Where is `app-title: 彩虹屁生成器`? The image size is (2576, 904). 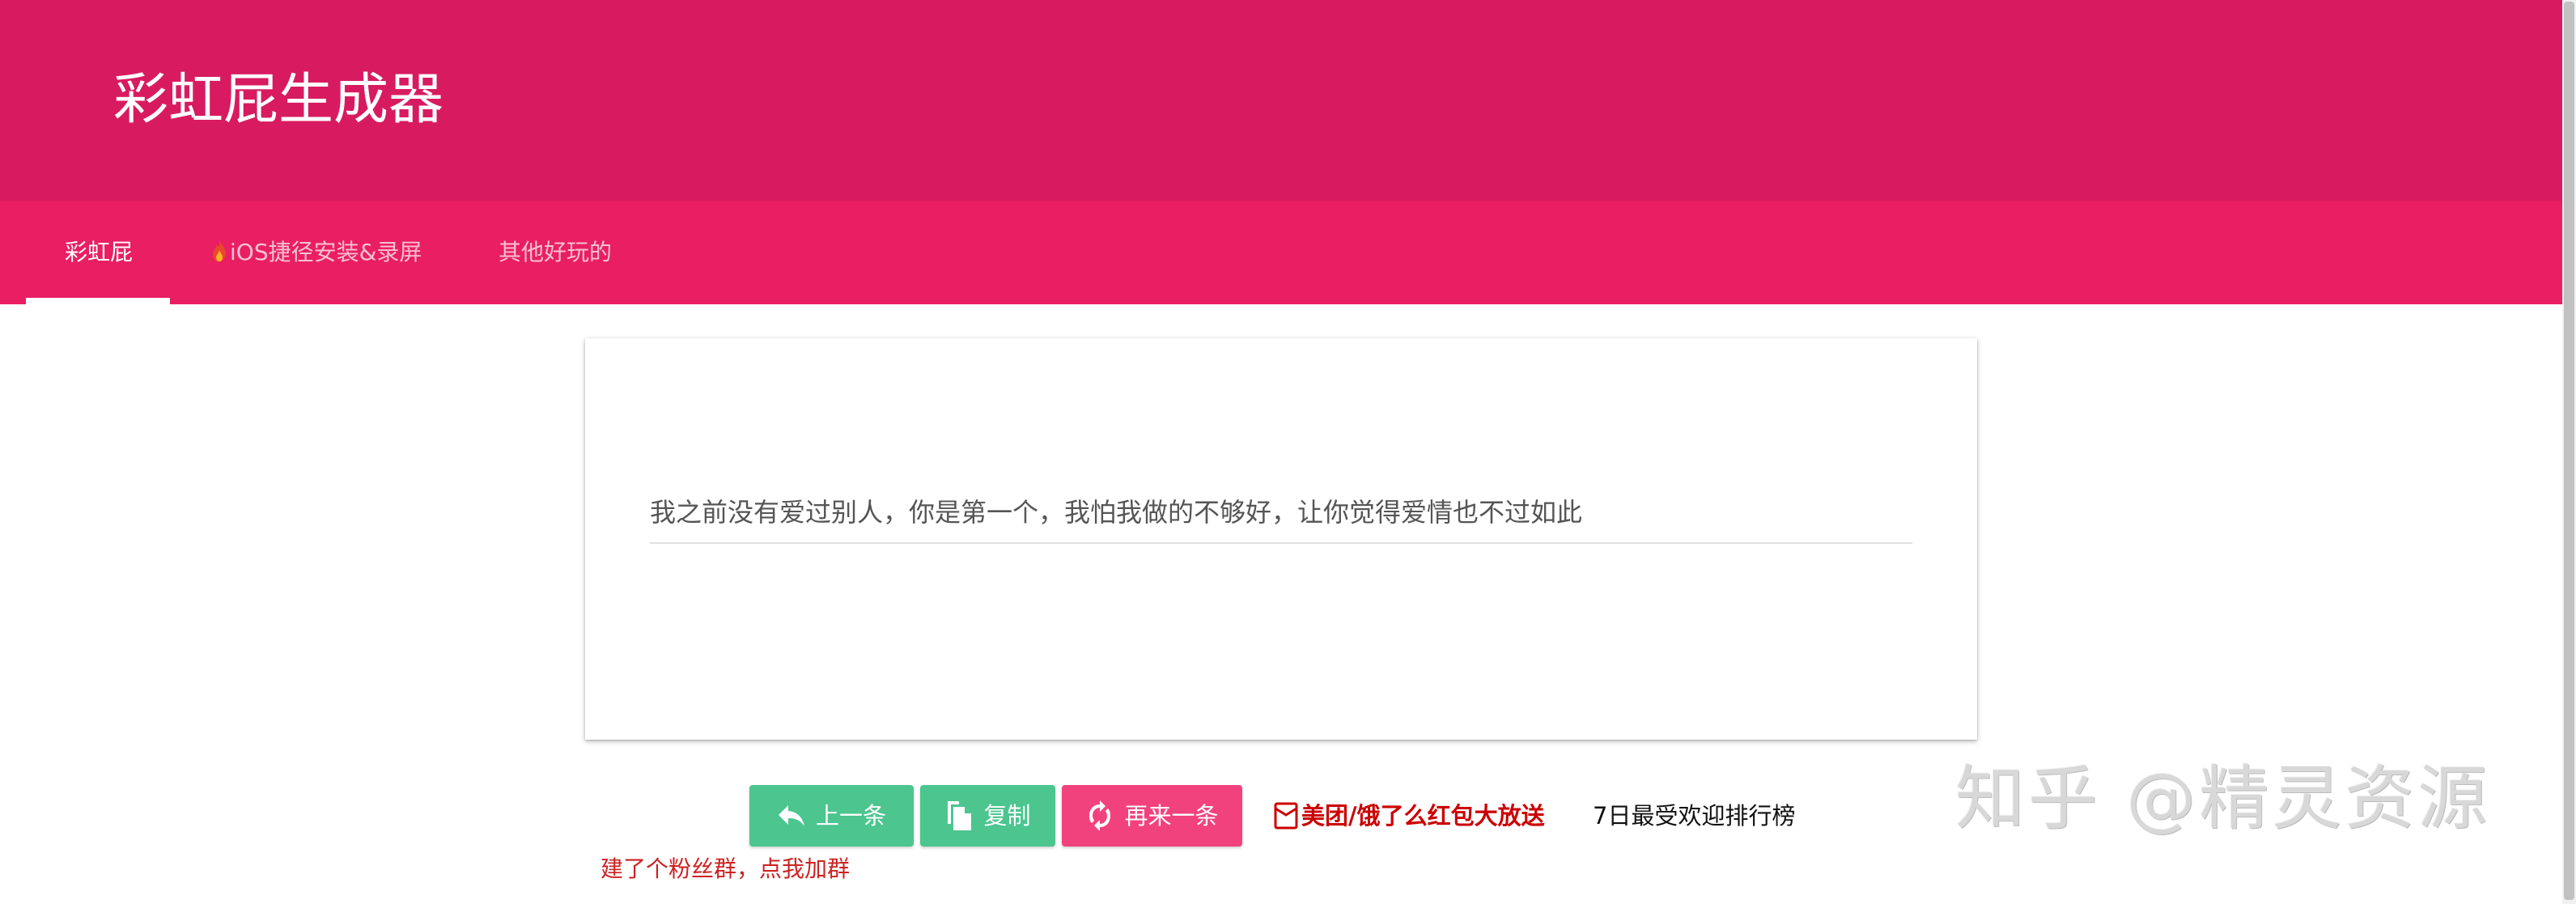
app-title: 彩虹屁生成器 is located at coordinates (278, 100).